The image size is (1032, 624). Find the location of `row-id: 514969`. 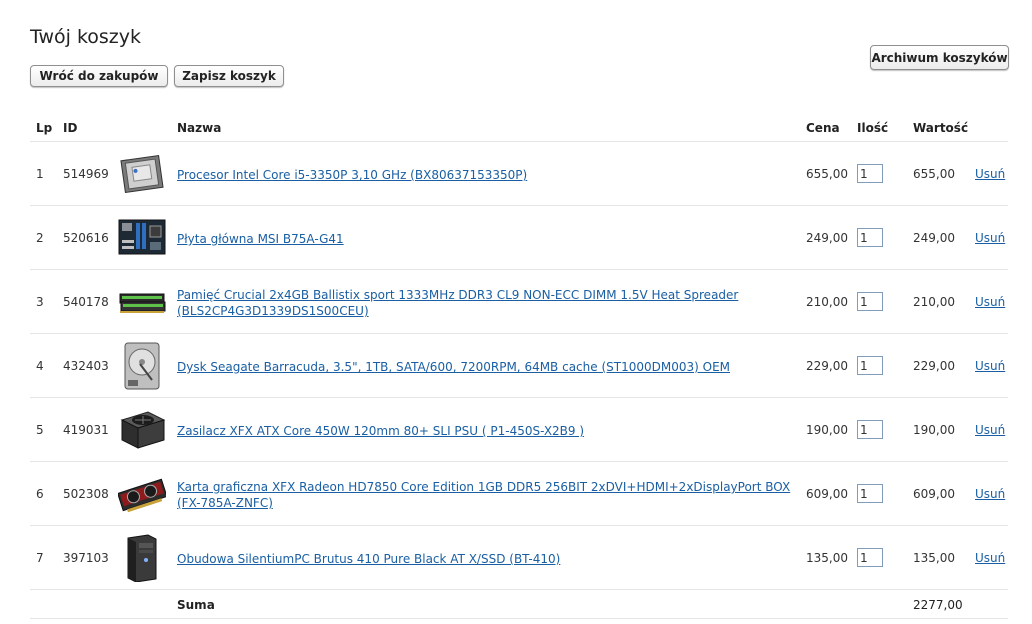

row-id: 514969 is located at coordinates (86, 174).